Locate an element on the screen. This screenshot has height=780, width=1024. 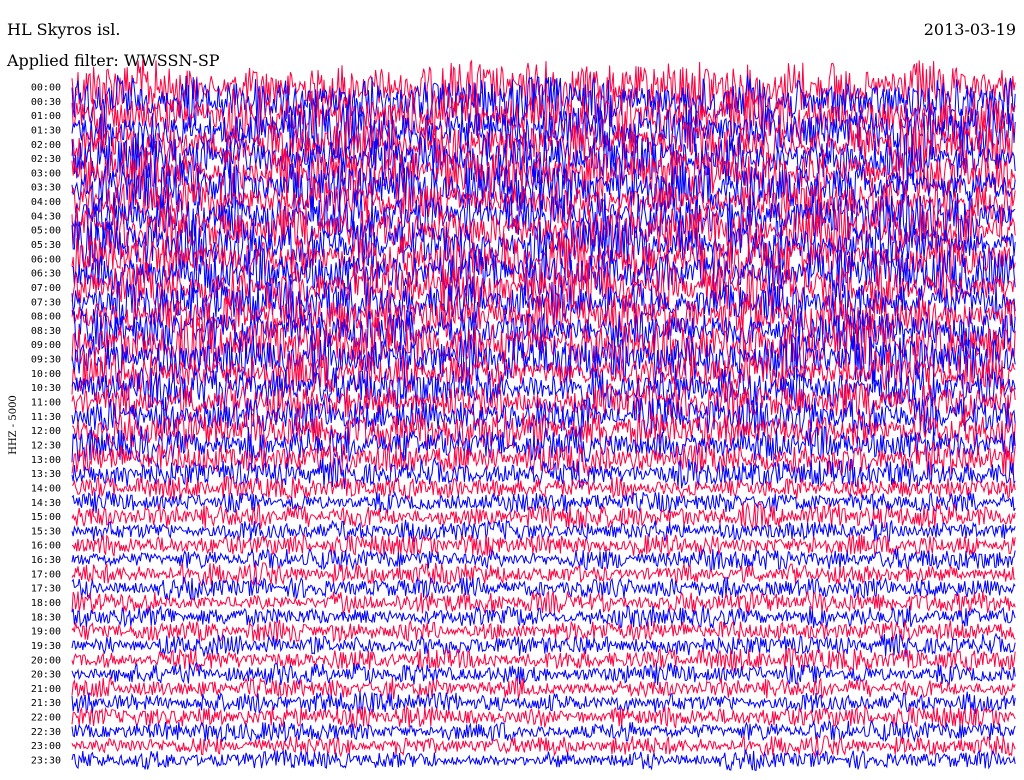
row-label-2230: 22:30 is located at coordinates (46, 732).